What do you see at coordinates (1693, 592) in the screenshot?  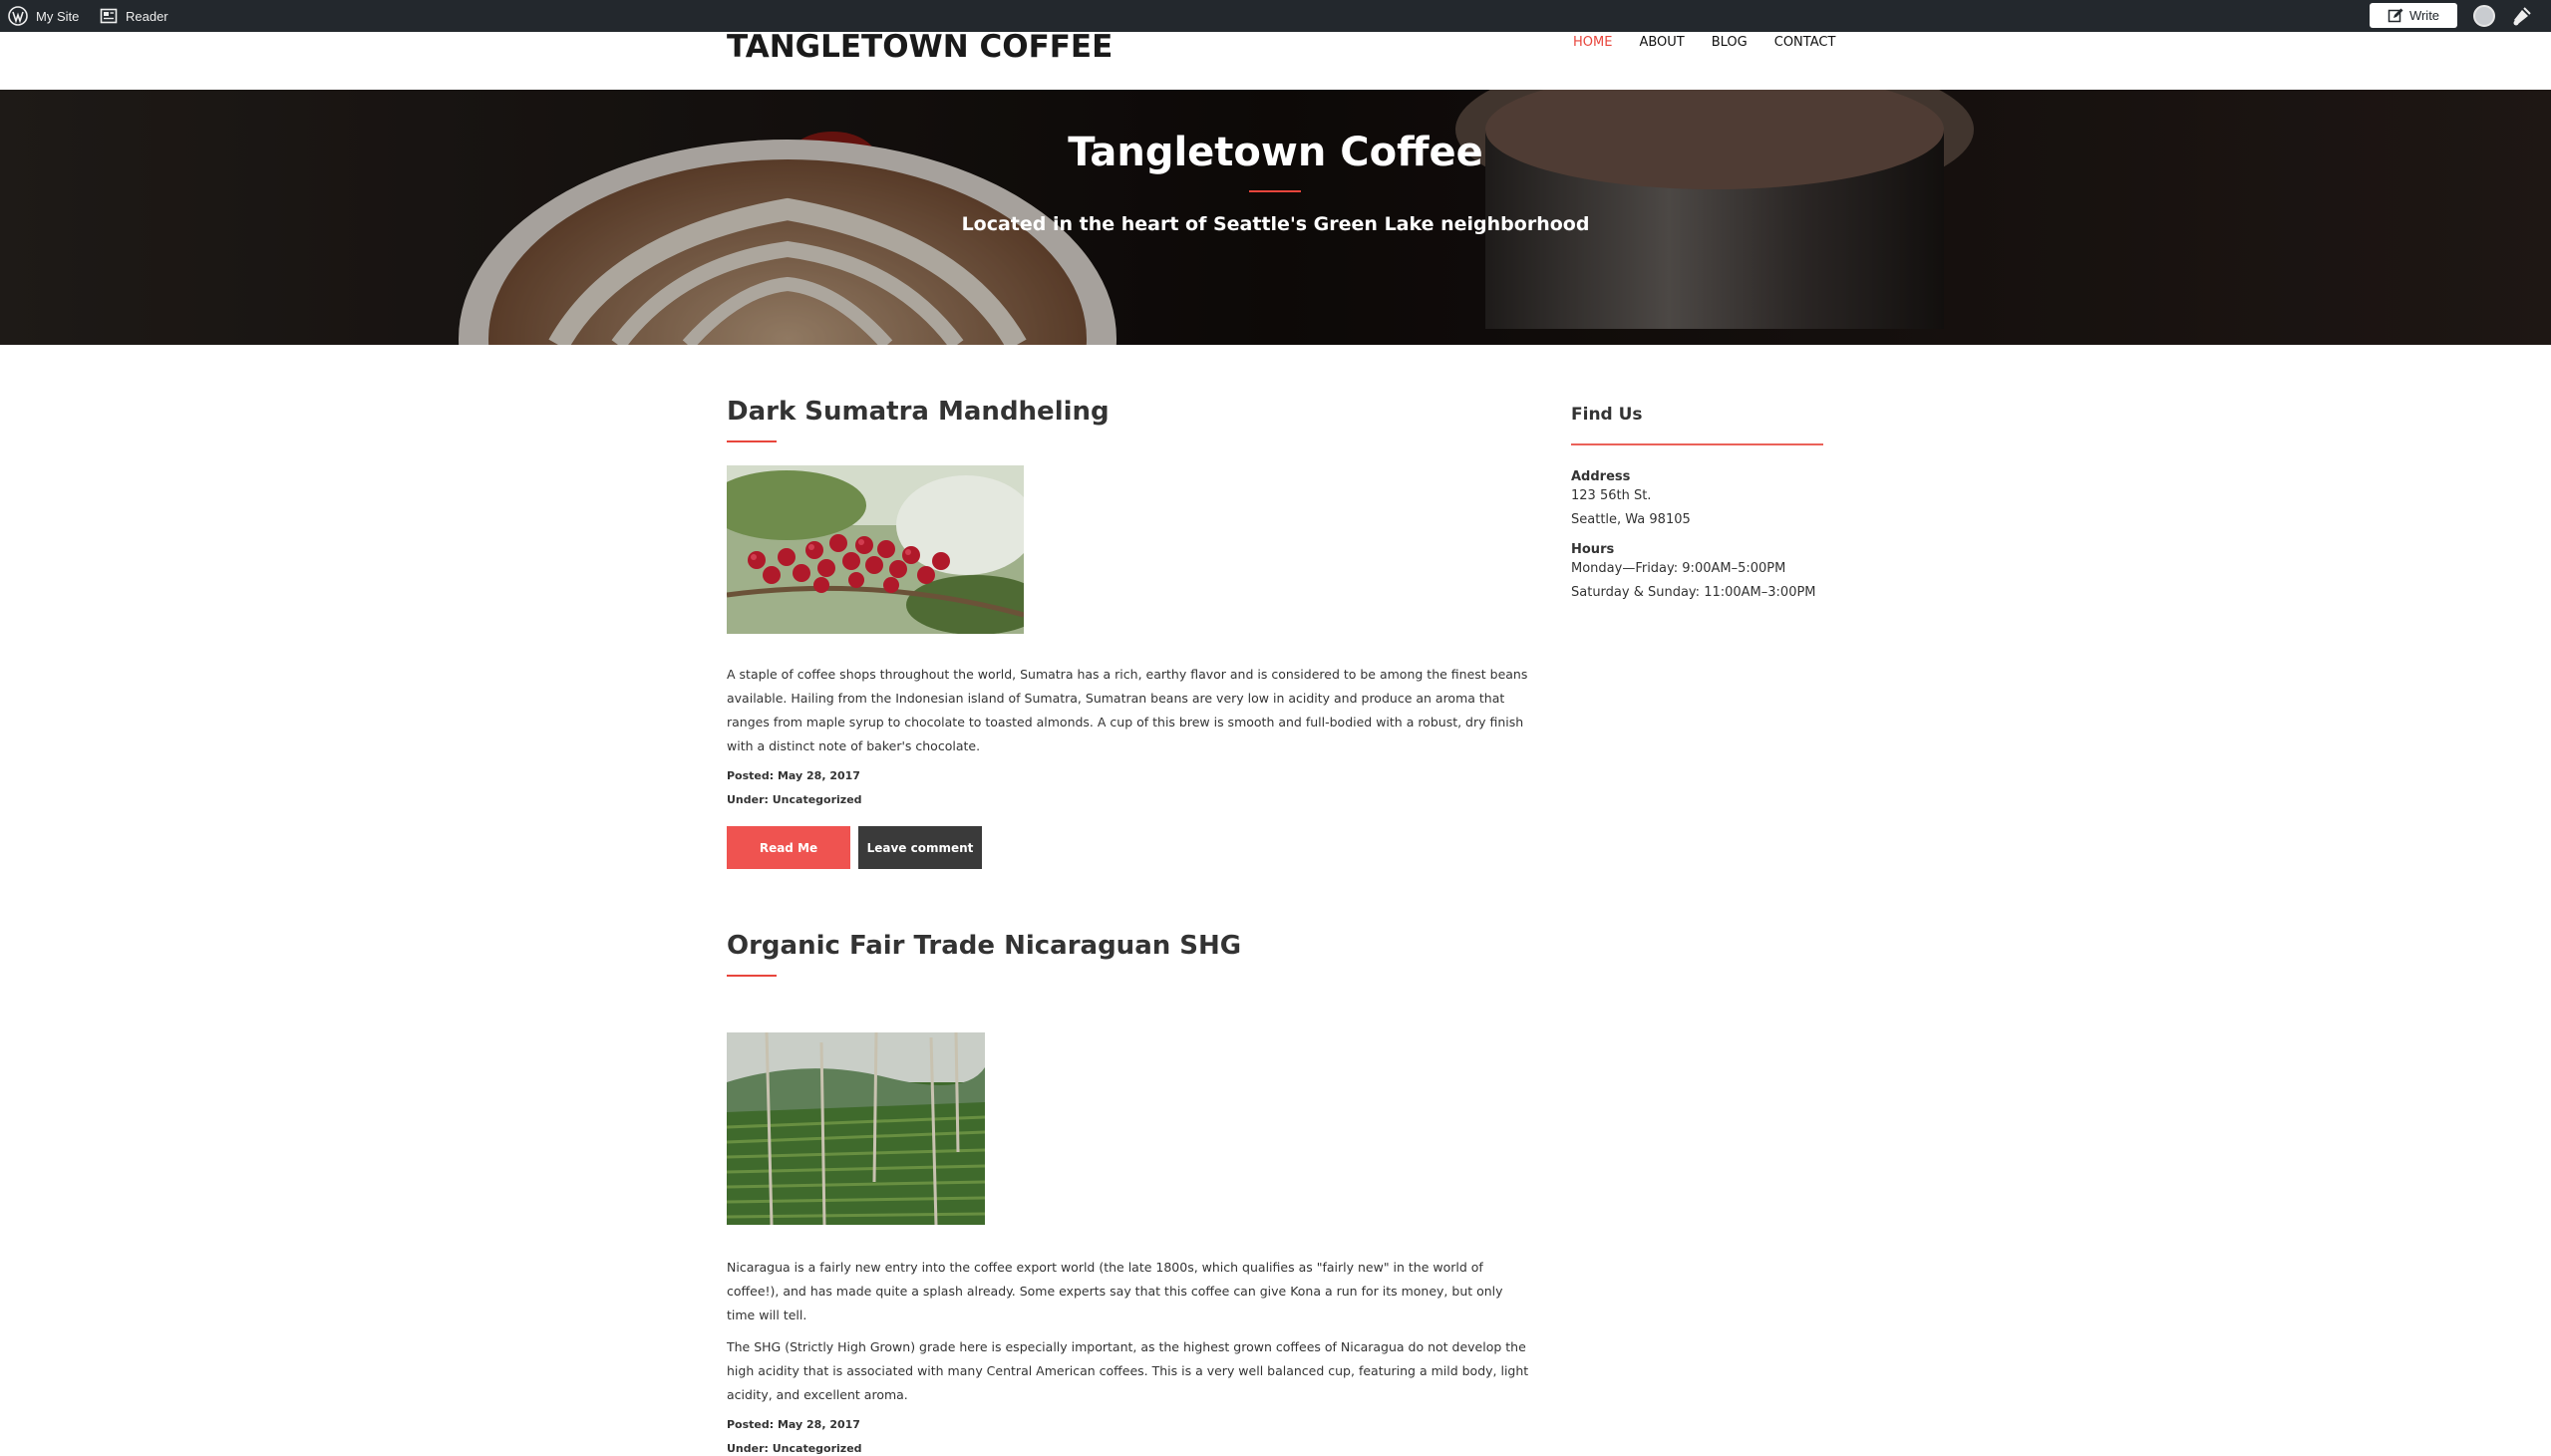 I see `hours-weekend: Saturday & Sunday: 11:00AM–3:00PM` at bounding box center [1693, 592].